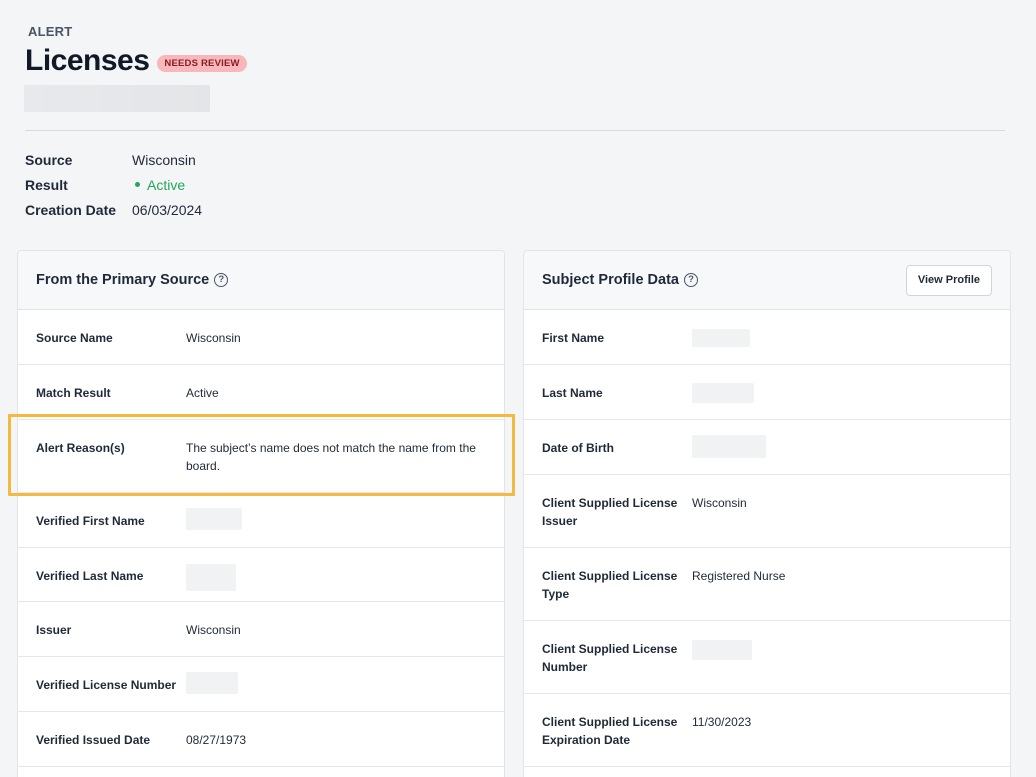  Describe the element at coordinates (572, 393) in the screenshot. I see `row-key: Last Name` at that location.